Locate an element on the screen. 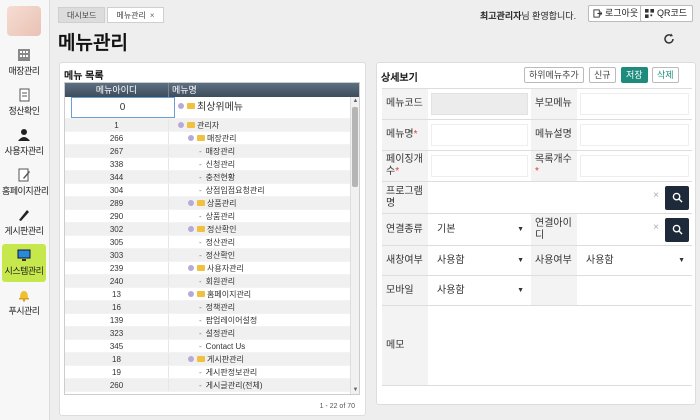 The height and width of the screenshot is (420, 700). table-row: 267- 매장관리 is located at coordinates (212, 151).